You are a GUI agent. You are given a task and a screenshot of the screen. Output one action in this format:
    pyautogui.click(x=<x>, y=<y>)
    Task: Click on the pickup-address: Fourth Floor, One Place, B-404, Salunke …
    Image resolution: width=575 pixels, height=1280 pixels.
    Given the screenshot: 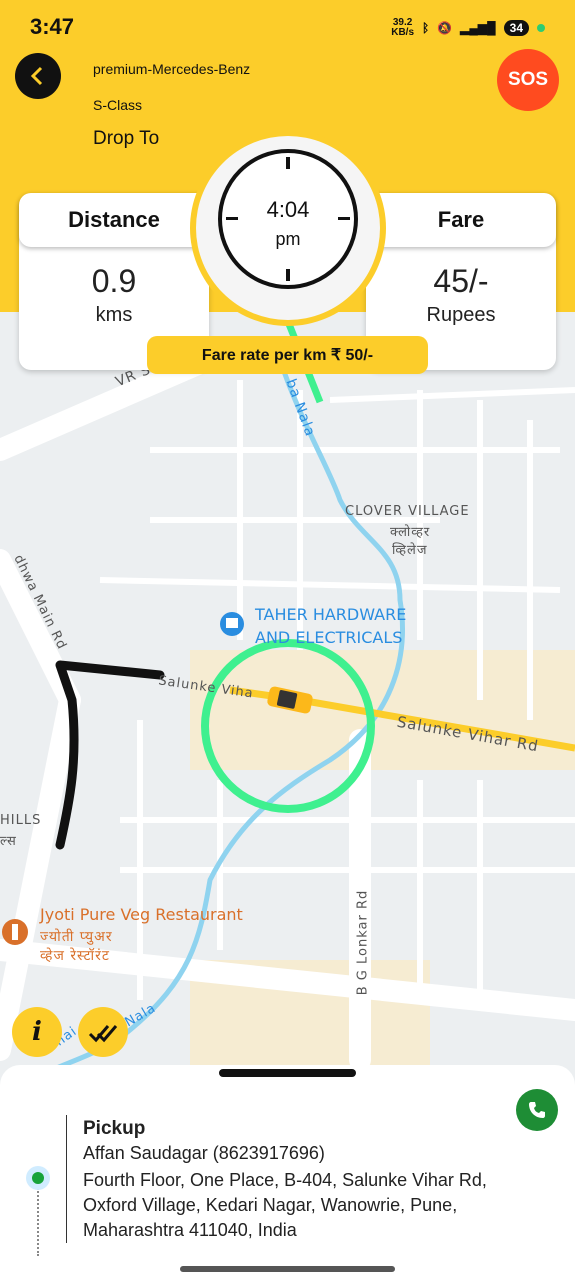 What is the action you would take?
    pyautogui.click(x=285, y=1205)
    